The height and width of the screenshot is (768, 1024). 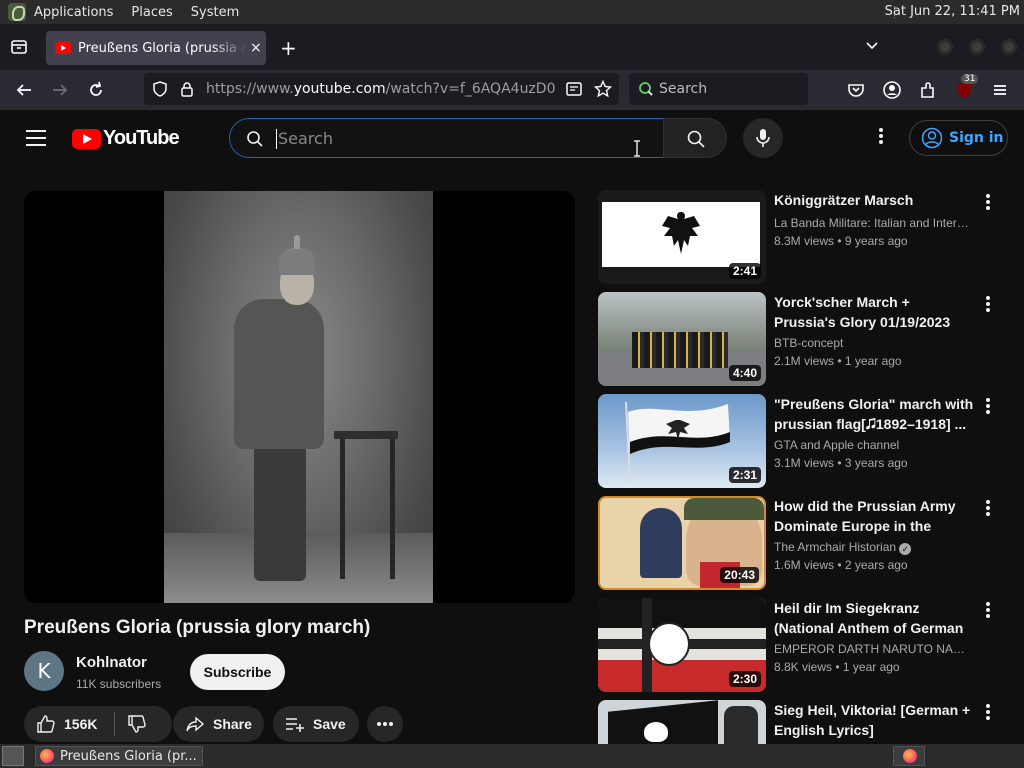 I want to click on youtube-favicon-icon, so click(x=63, y=48).